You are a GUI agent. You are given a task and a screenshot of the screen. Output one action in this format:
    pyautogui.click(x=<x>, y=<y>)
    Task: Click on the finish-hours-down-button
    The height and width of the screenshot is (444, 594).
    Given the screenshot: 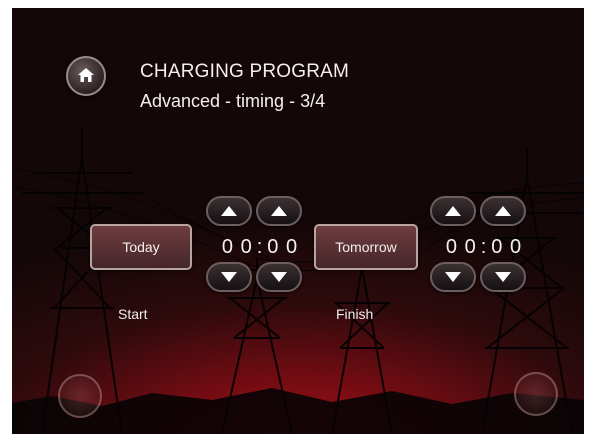 What is the action you would take?
    pyautogui.click(x=453, y=277)
    